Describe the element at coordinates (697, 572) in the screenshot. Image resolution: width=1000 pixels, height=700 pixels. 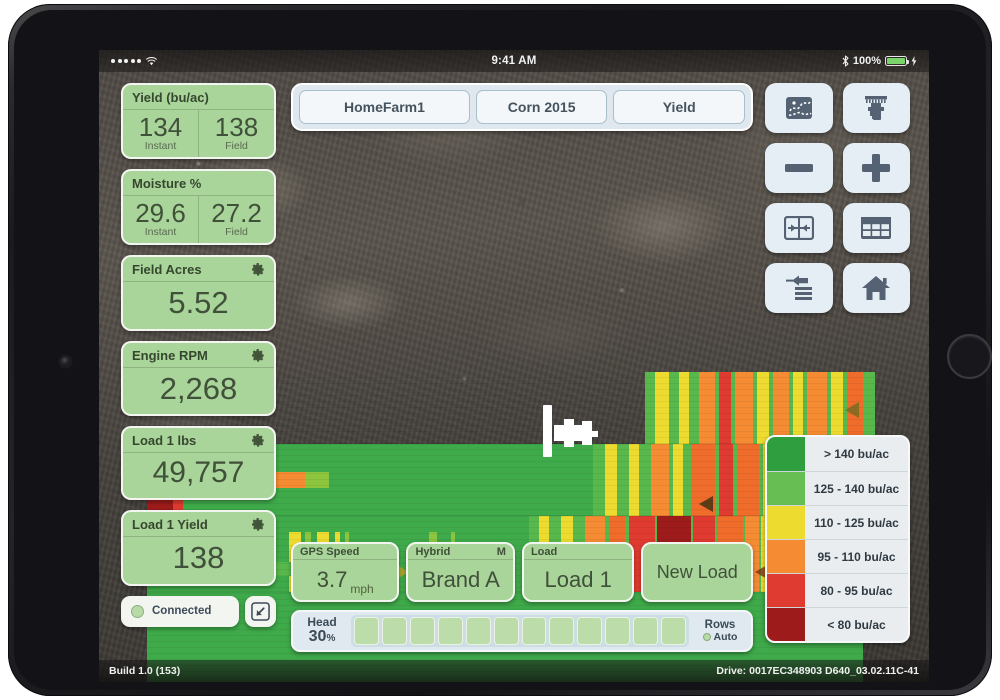
I see `new-load-button: New Load` at that location.